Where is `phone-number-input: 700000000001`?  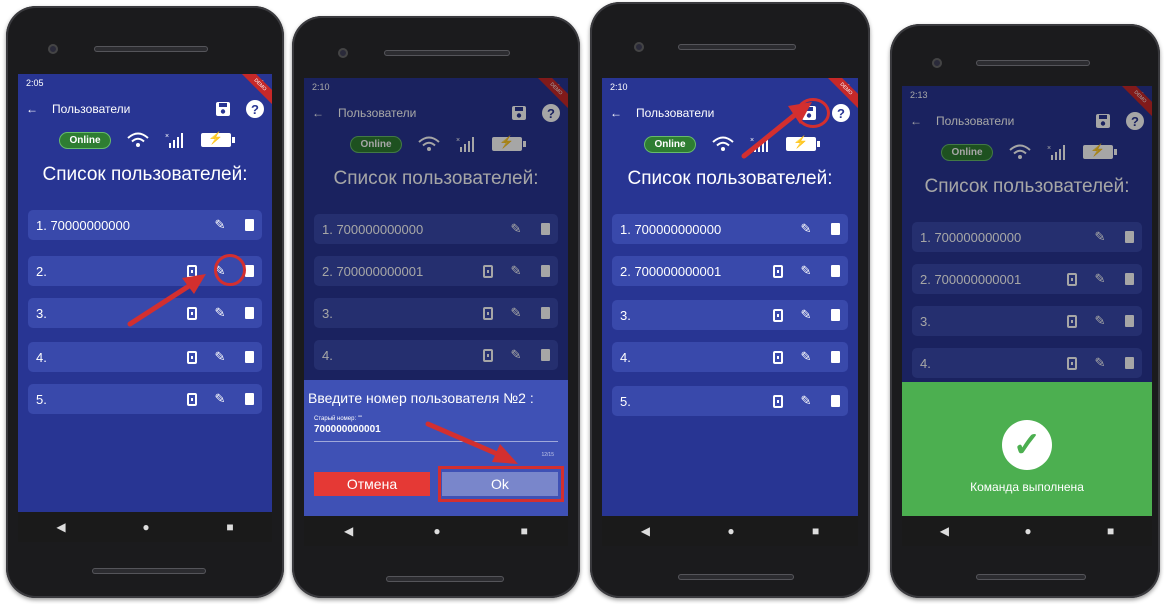
phone-number-input: 700000000001 is located at coordinates (436, 429).